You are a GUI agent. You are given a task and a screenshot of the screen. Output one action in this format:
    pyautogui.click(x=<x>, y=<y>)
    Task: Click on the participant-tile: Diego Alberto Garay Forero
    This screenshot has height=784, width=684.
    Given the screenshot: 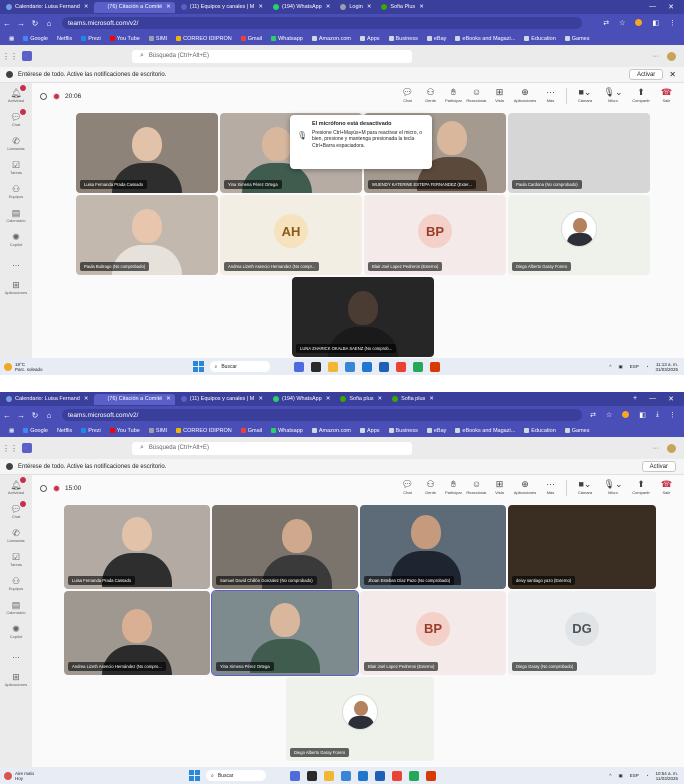 What is the action you would take?
    pyautogui.click(x=360, y=719)
    